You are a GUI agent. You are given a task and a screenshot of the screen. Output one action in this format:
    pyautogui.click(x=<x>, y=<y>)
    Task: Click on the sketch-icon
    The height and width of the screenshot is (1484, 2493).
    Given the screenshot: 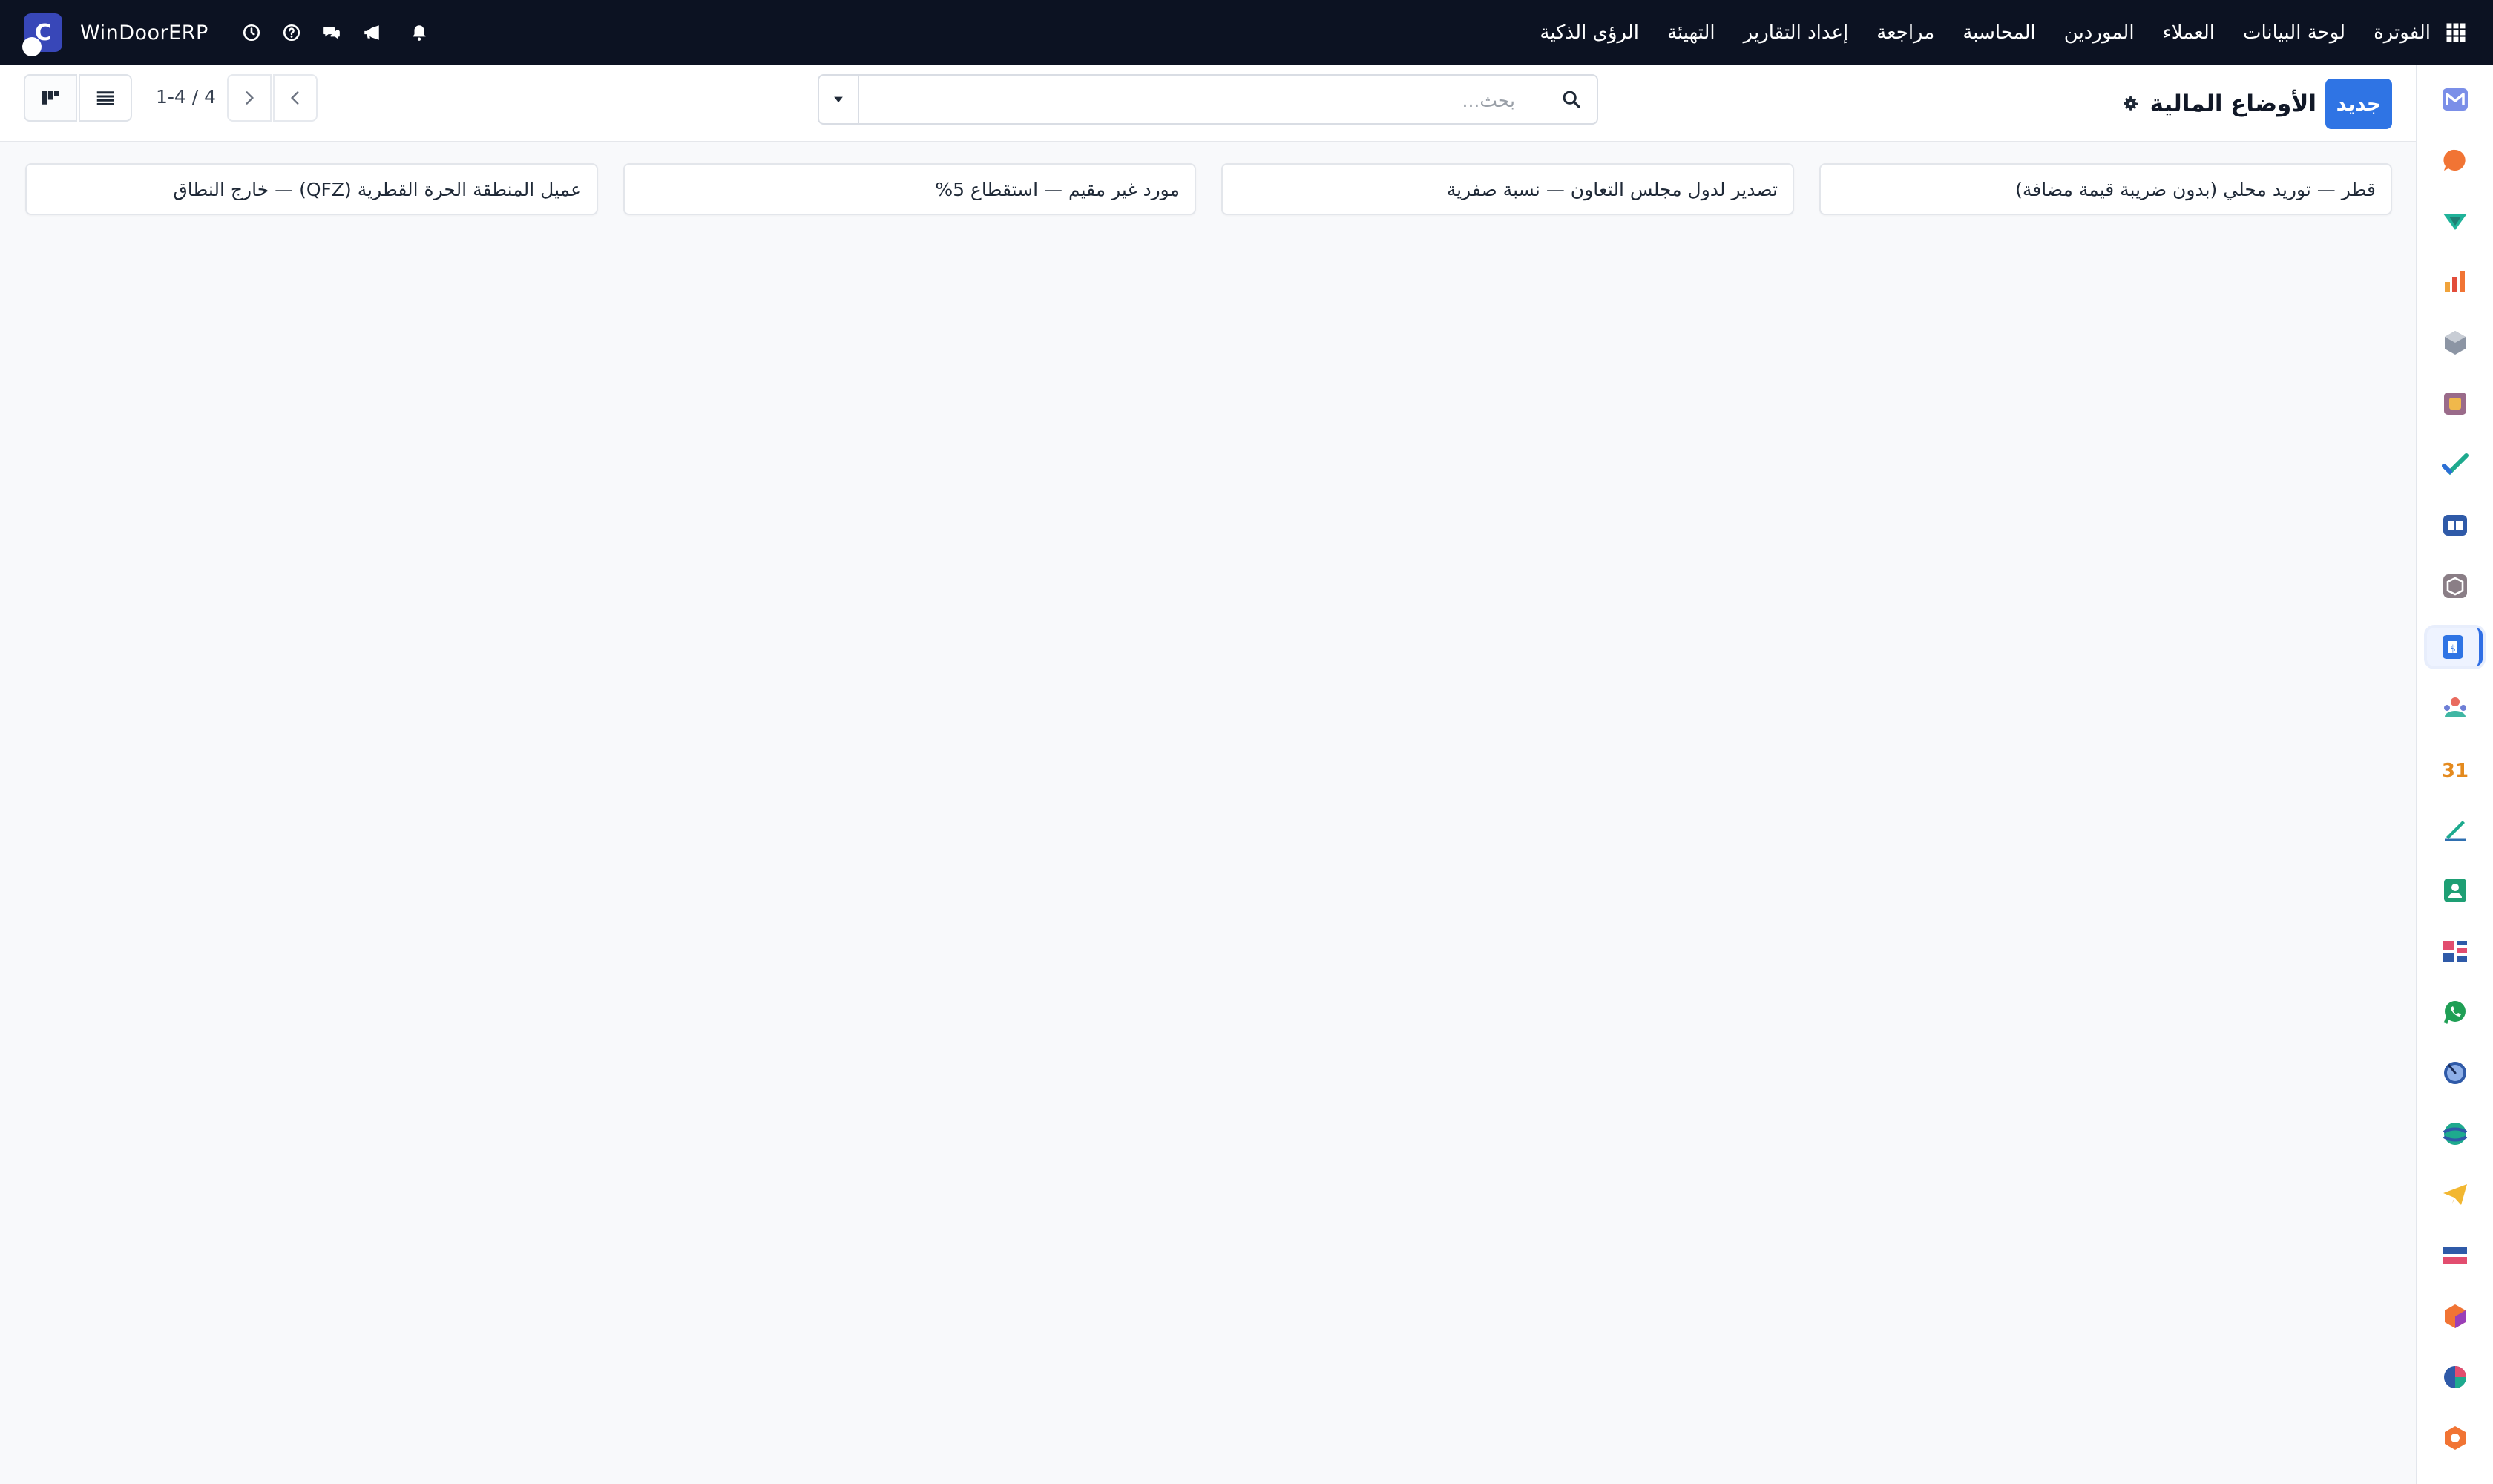 What is the action you would take?
    pyautogui.click(x=2455, y=829)
    